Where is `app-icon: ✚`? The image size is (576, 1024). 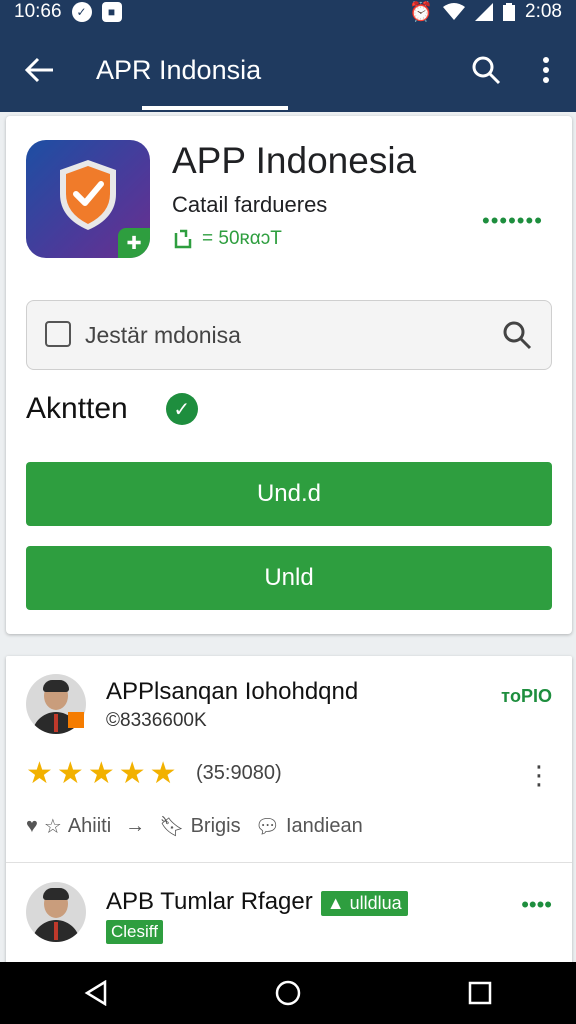
app-icon: ✚ is located at coordinates (88, 199).